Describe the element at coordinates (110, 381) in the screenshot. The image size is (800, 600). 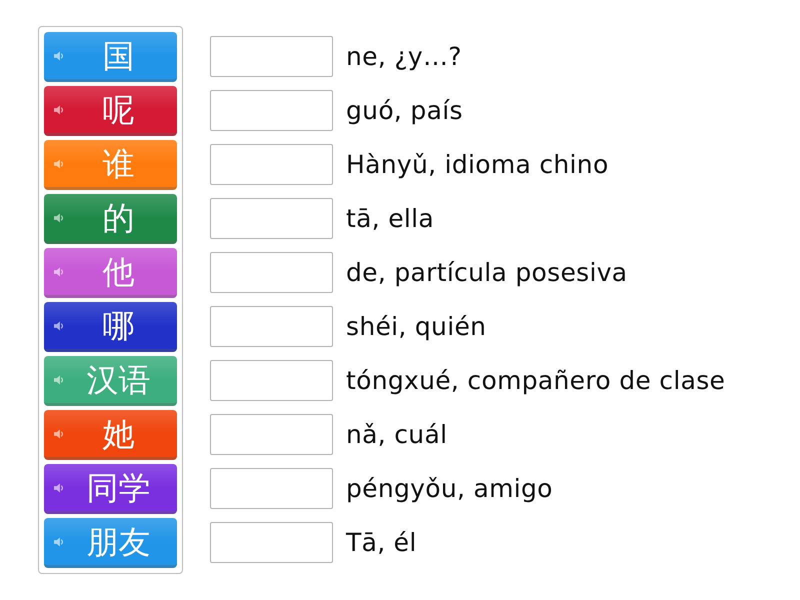
I see `word-tile: 汉语` at that location.